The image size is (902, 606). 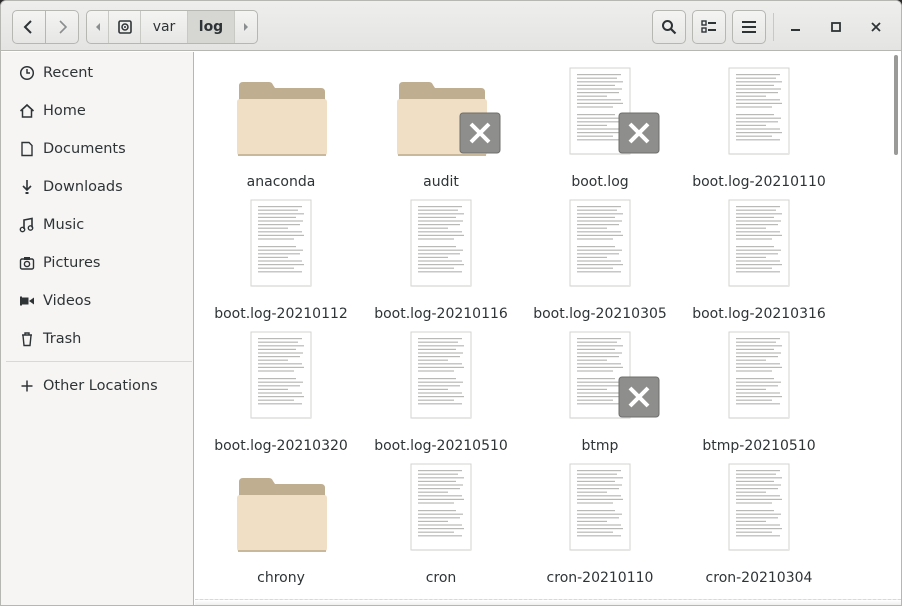 I want to click on camera-icon, so click(x=27, y=263).